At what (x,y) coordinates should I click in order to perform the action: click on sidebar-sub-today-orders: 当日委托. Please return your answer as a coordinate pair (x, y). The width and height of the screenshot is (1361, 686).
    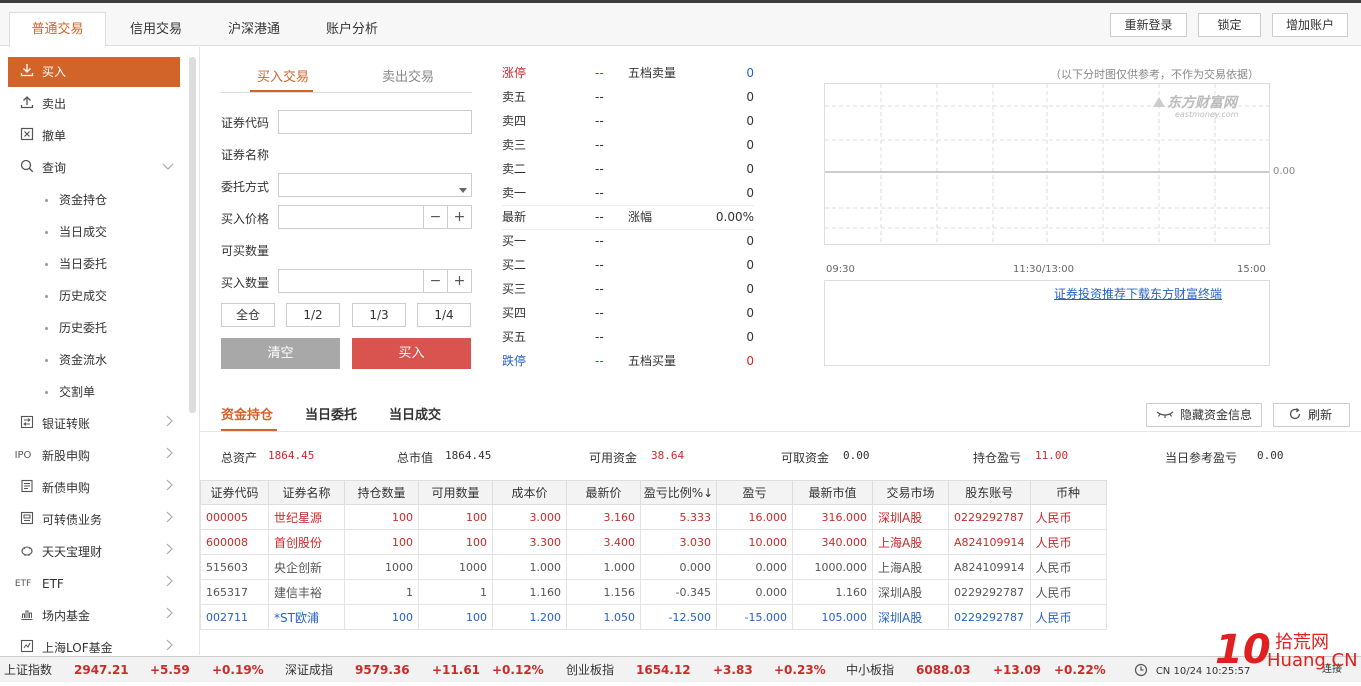
    Looking at the image, I should click on (76, 264).